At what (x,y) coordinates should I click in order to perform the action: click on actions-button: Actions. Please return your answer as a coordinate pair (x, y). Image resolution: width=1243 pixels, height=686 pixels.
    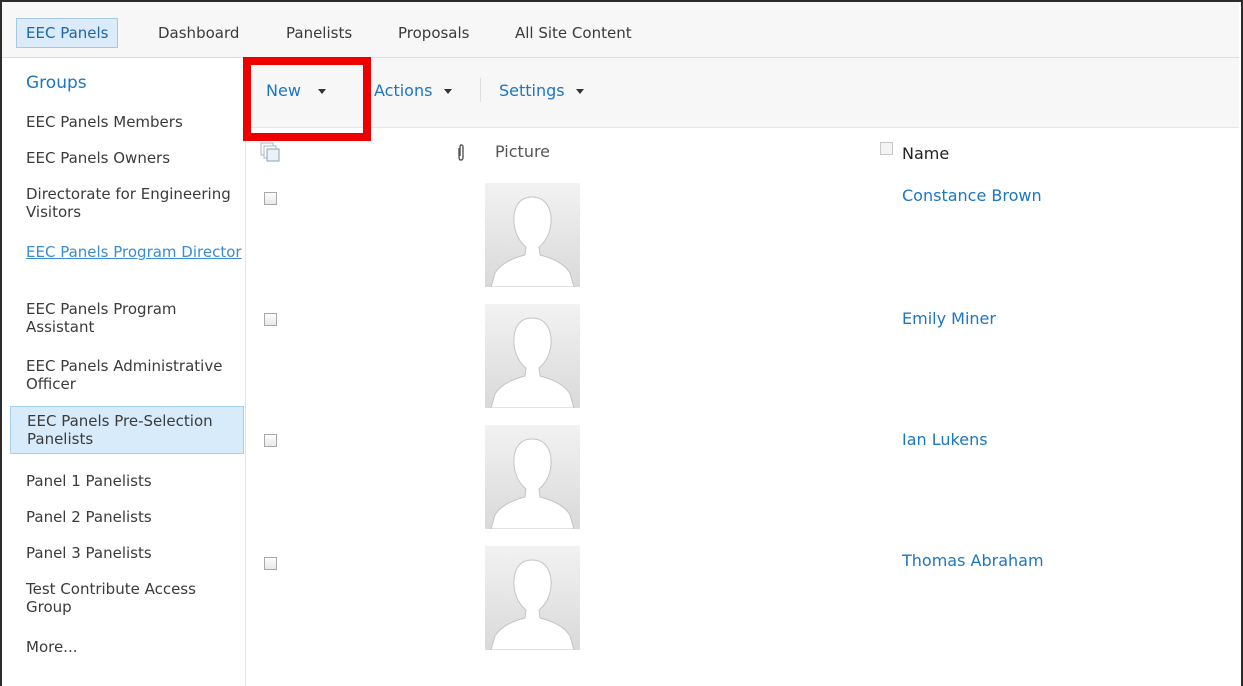
    Looking at the image, I should click on (413, 90).